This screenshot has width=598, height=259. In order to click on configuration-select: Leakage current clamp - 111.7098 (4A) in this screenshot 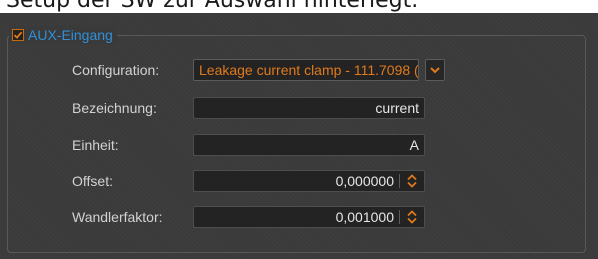, I will do `click(306, 70)`.